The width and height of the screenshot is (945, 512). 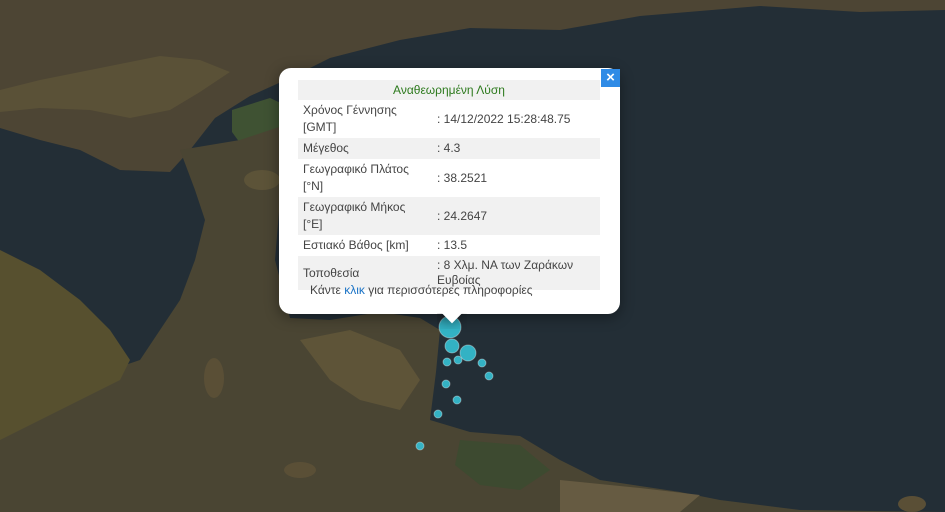 What do you see at coordinates (504, 118) in the screenshot?
I see `field-value: : 14/12/2022 15:28:48.75` at bounding box center [504, 118].